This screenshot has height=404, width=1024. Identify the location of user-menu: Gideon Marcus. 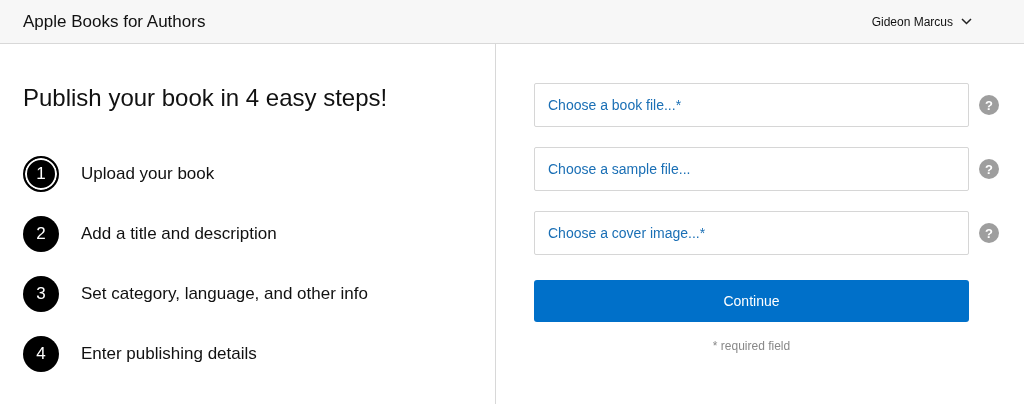
(921, 21).